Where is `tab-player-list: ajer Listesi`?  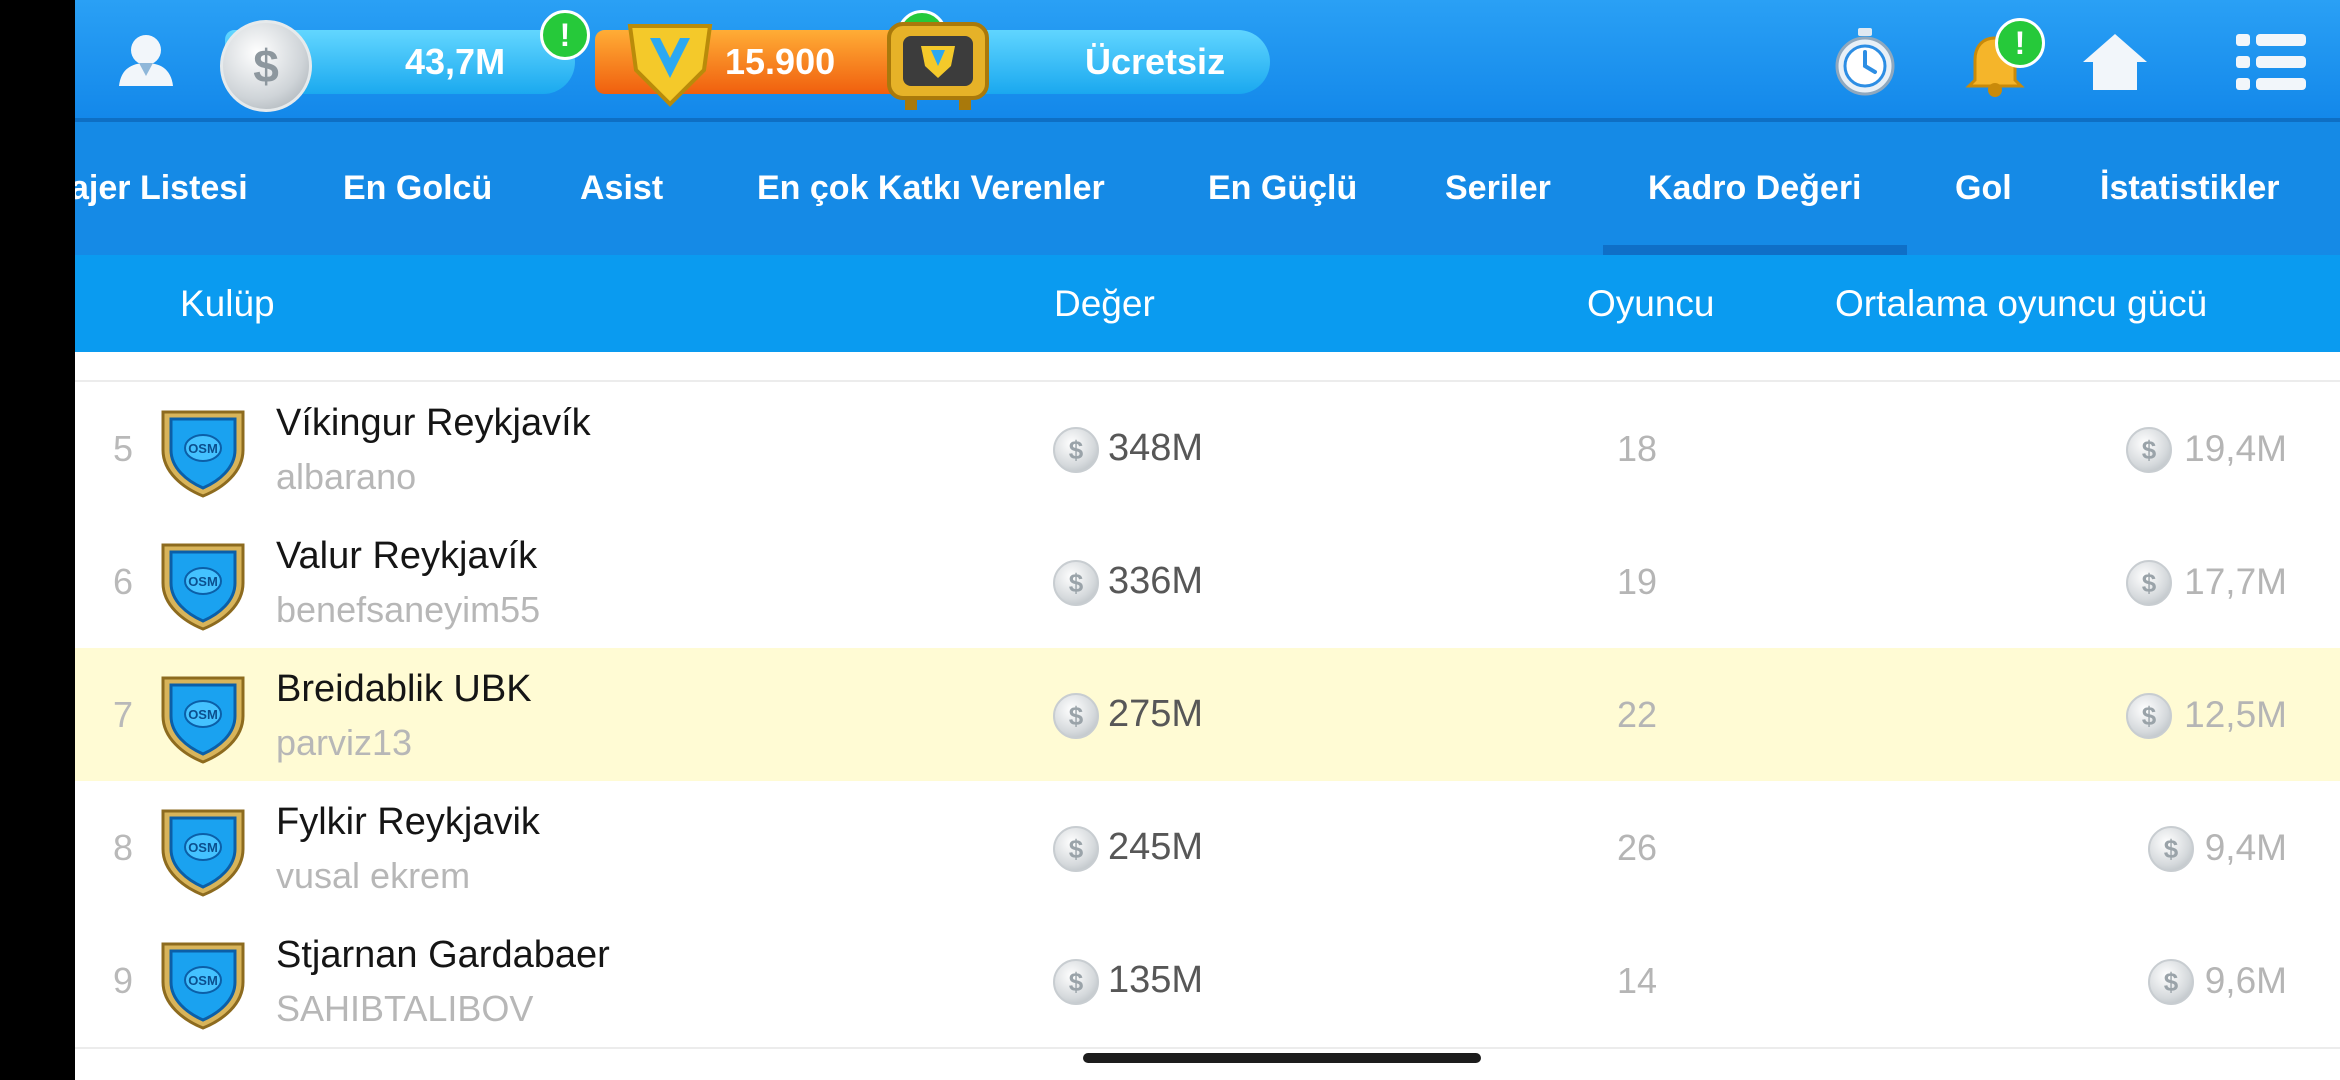
tab-player-list: ajer Listesi is located at coordinates (161, 188).